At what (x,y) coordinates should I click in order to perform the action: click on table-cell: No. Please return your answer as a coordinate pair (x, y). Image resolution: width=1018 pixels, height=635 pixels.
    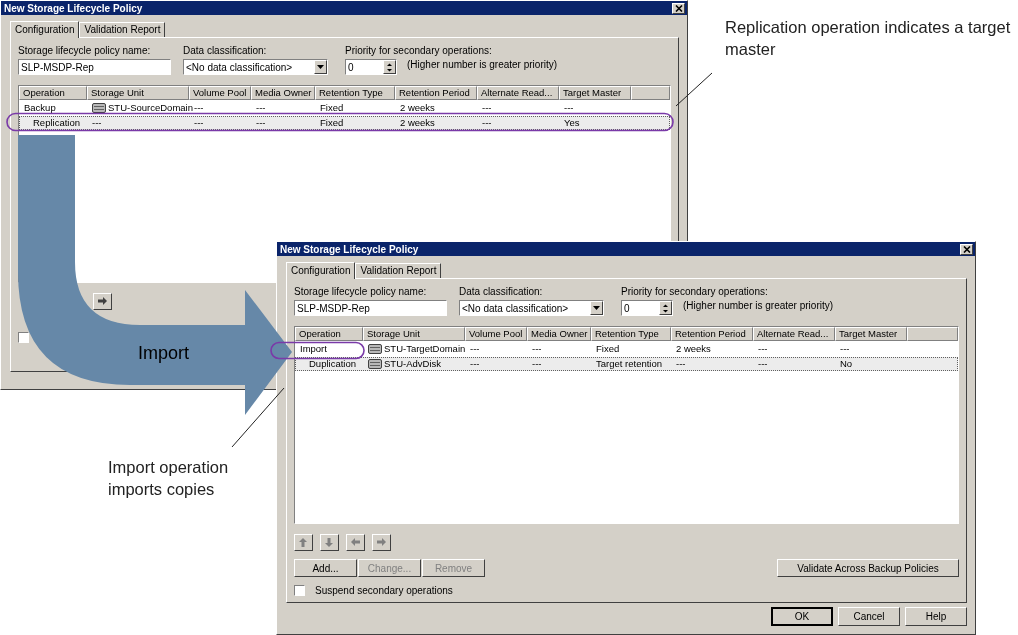
    Looking at the image, I should click on (846, 364).